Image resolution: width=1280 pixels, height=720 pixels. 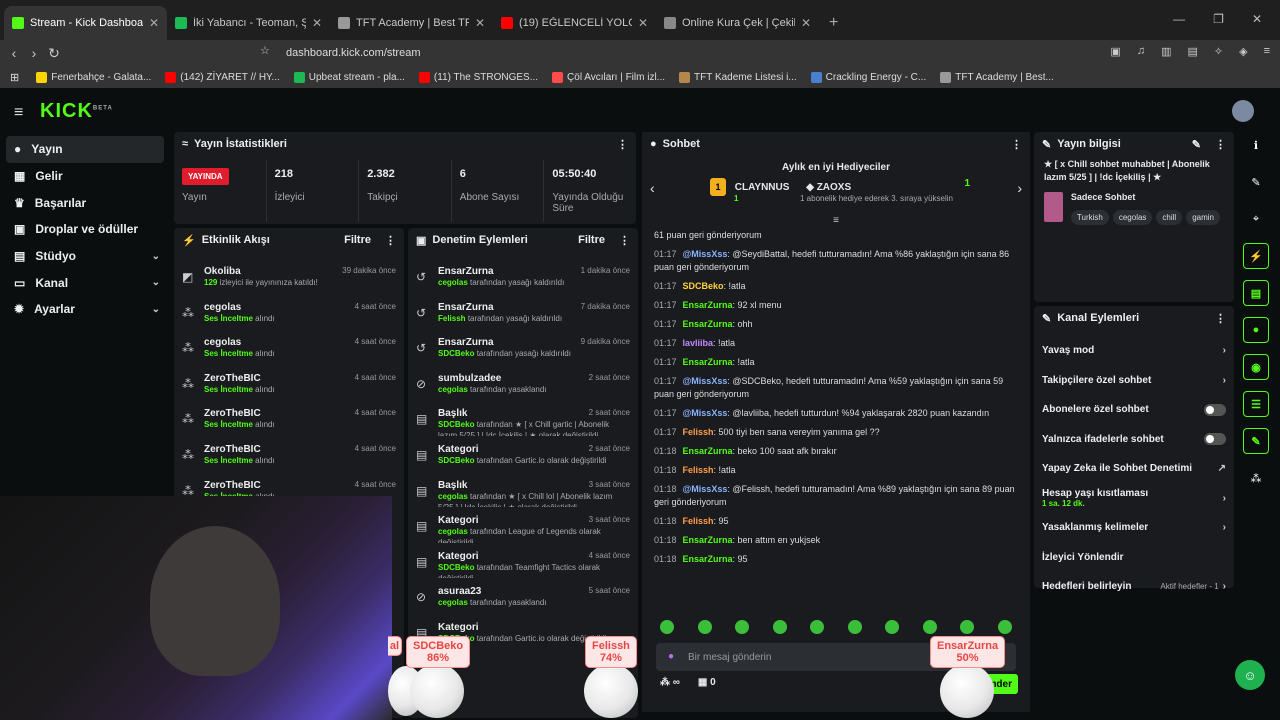 I want to click on mod-icon: ⁂, so click(x=1256, y=478).